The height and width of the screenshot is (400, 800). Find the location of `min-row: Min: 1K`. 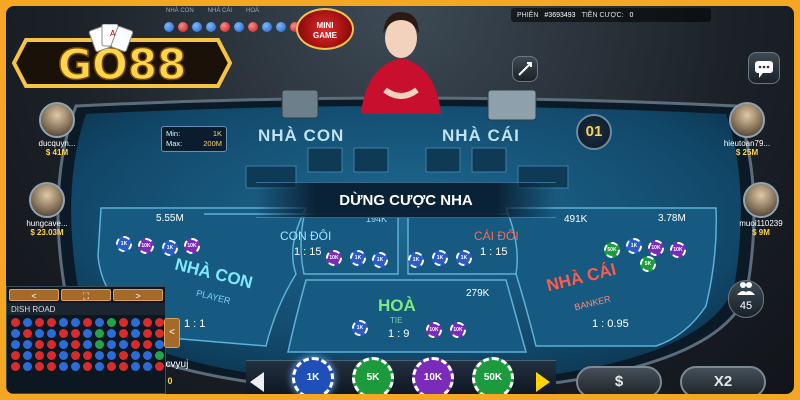

min-row: Min: 1K is located at coordinates (194, 134).